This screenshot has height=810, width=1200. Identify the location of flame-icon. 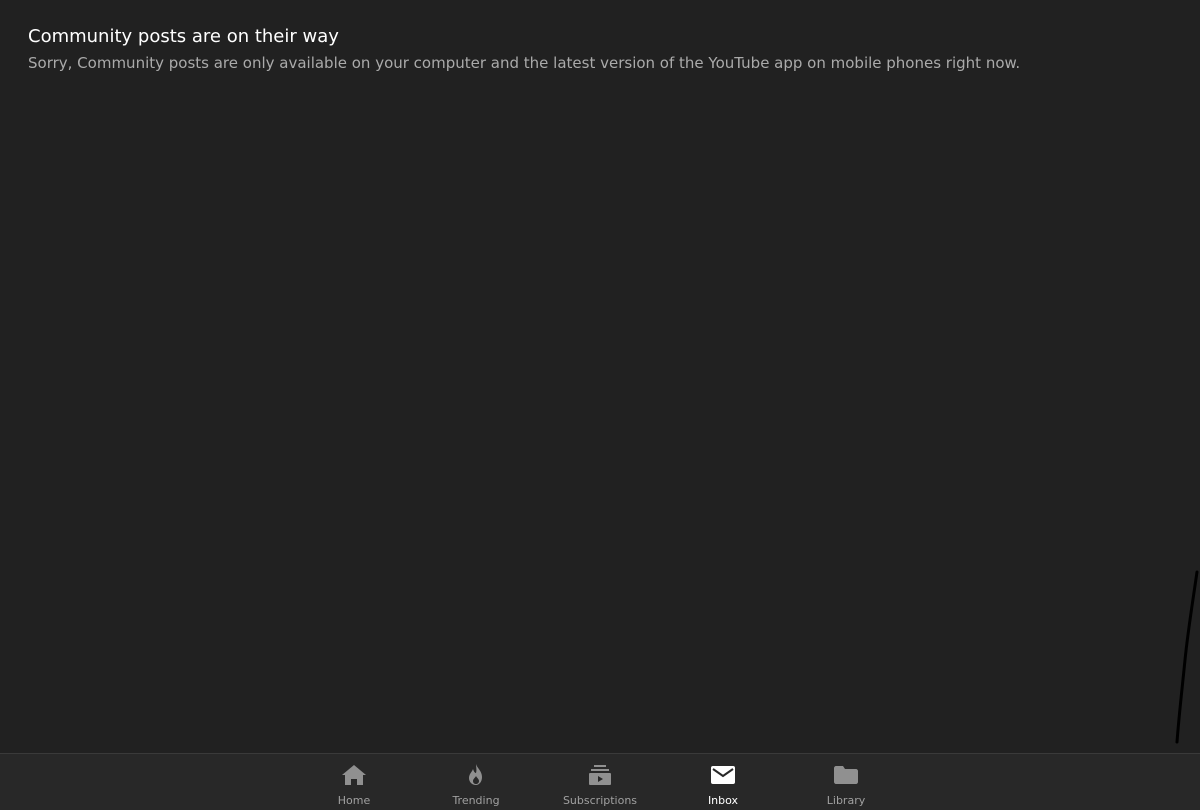
(476, 775).